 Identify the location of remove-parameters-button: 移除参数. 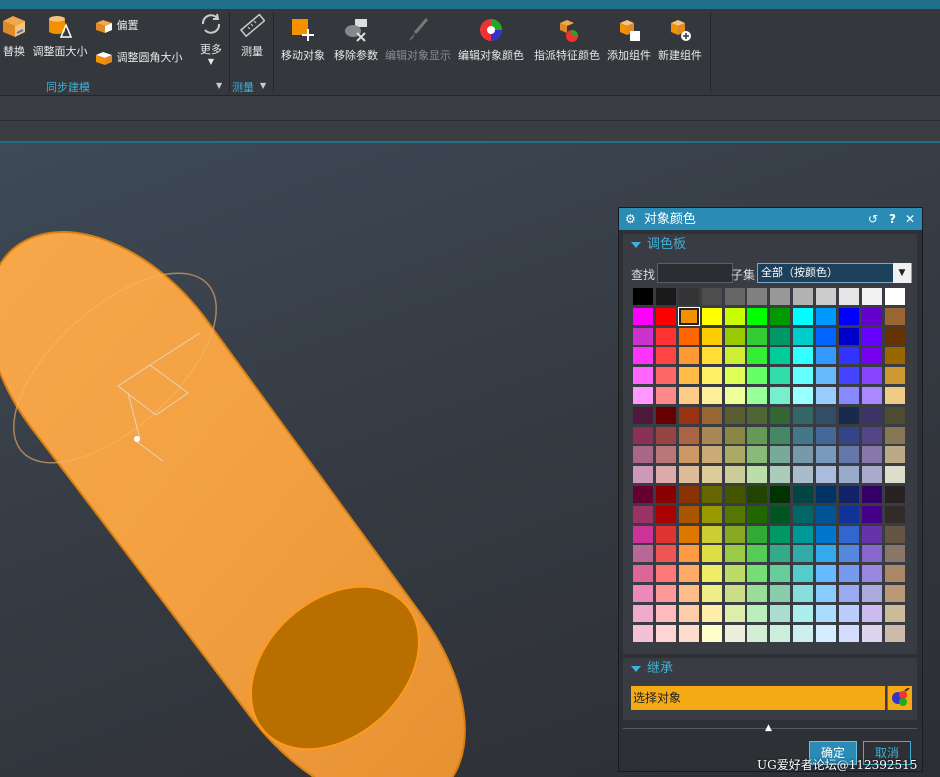
(356, 40).